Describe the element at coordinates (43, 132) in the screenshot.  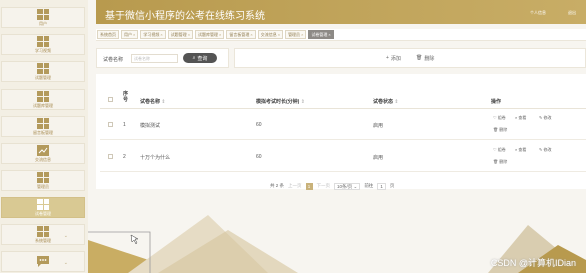
I see `sidebar-item-label: 留言板管理` at that location.